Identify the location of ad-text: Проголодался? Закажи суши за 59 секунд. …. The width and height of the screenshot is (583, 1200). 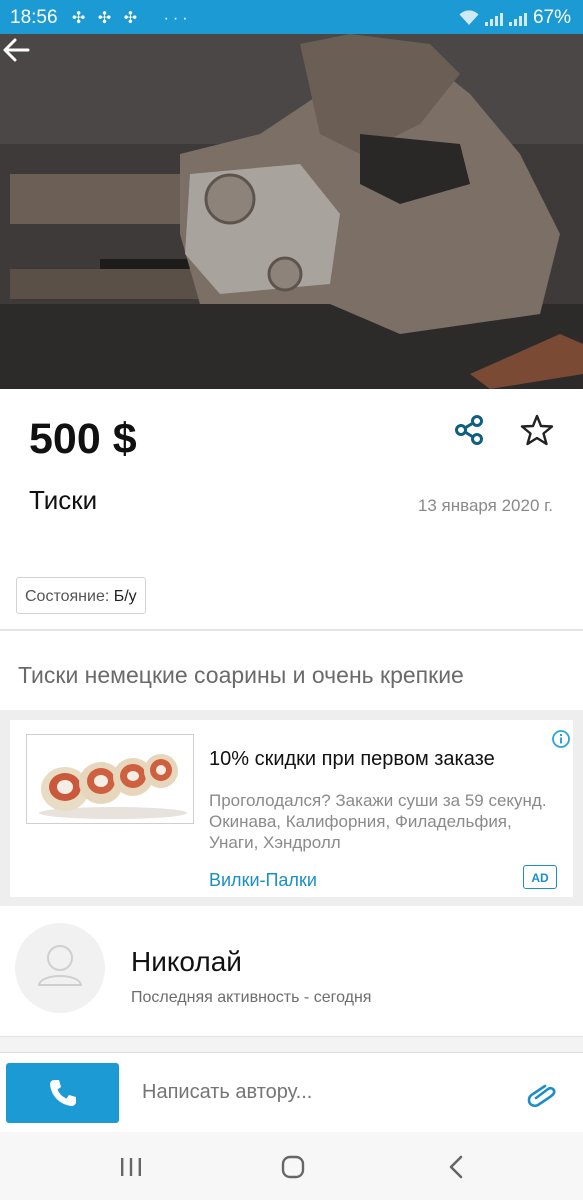
(378, 821).